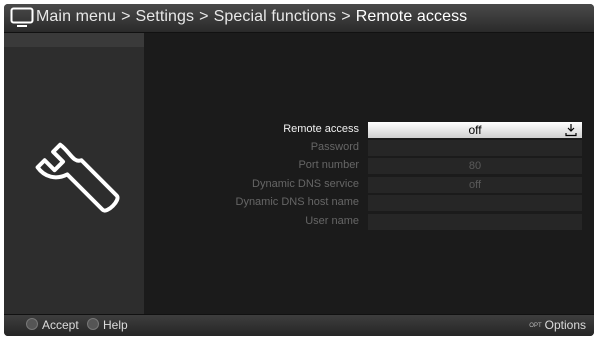 Image resolution: width=598 pixels, height=340 pixels. I want to click on help-button: Help, so click(107, 325).